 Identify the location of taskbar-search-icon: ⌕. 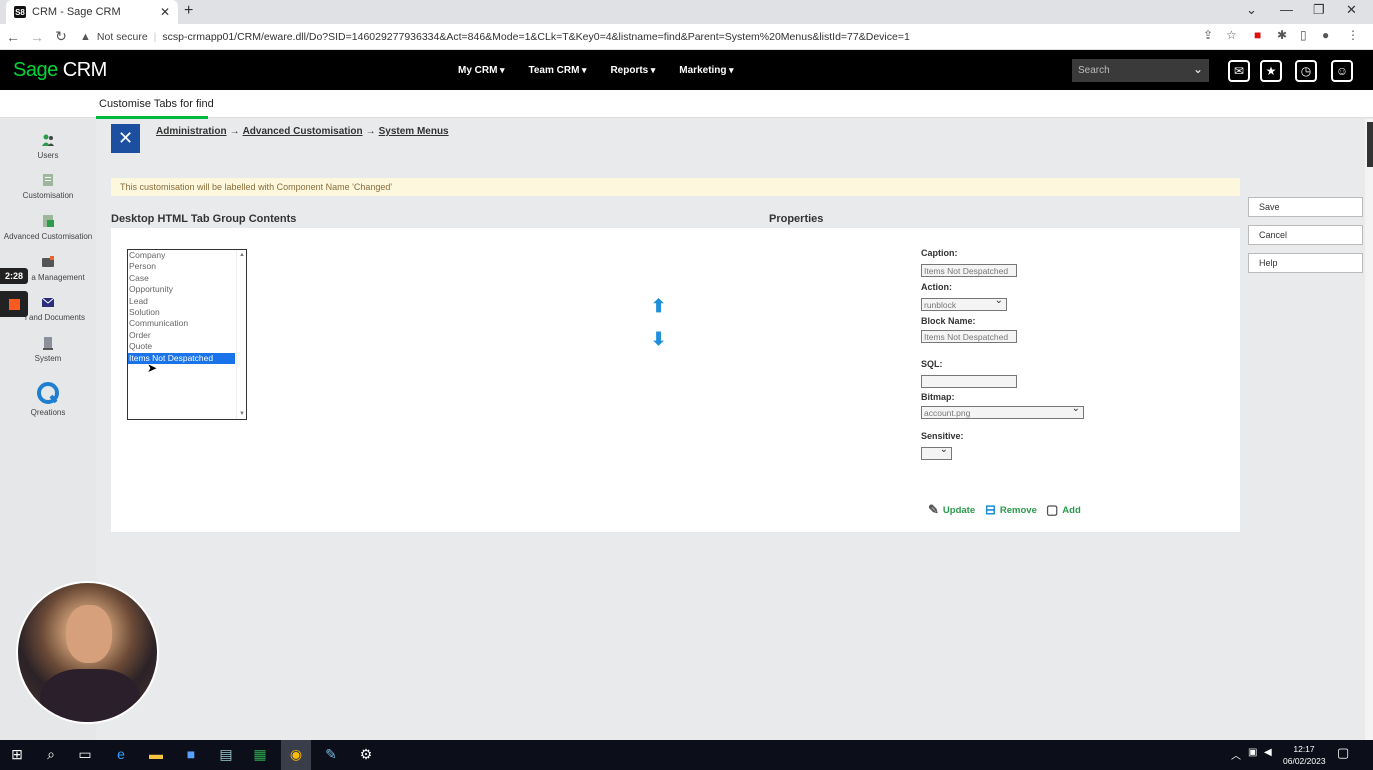
(51, 754).